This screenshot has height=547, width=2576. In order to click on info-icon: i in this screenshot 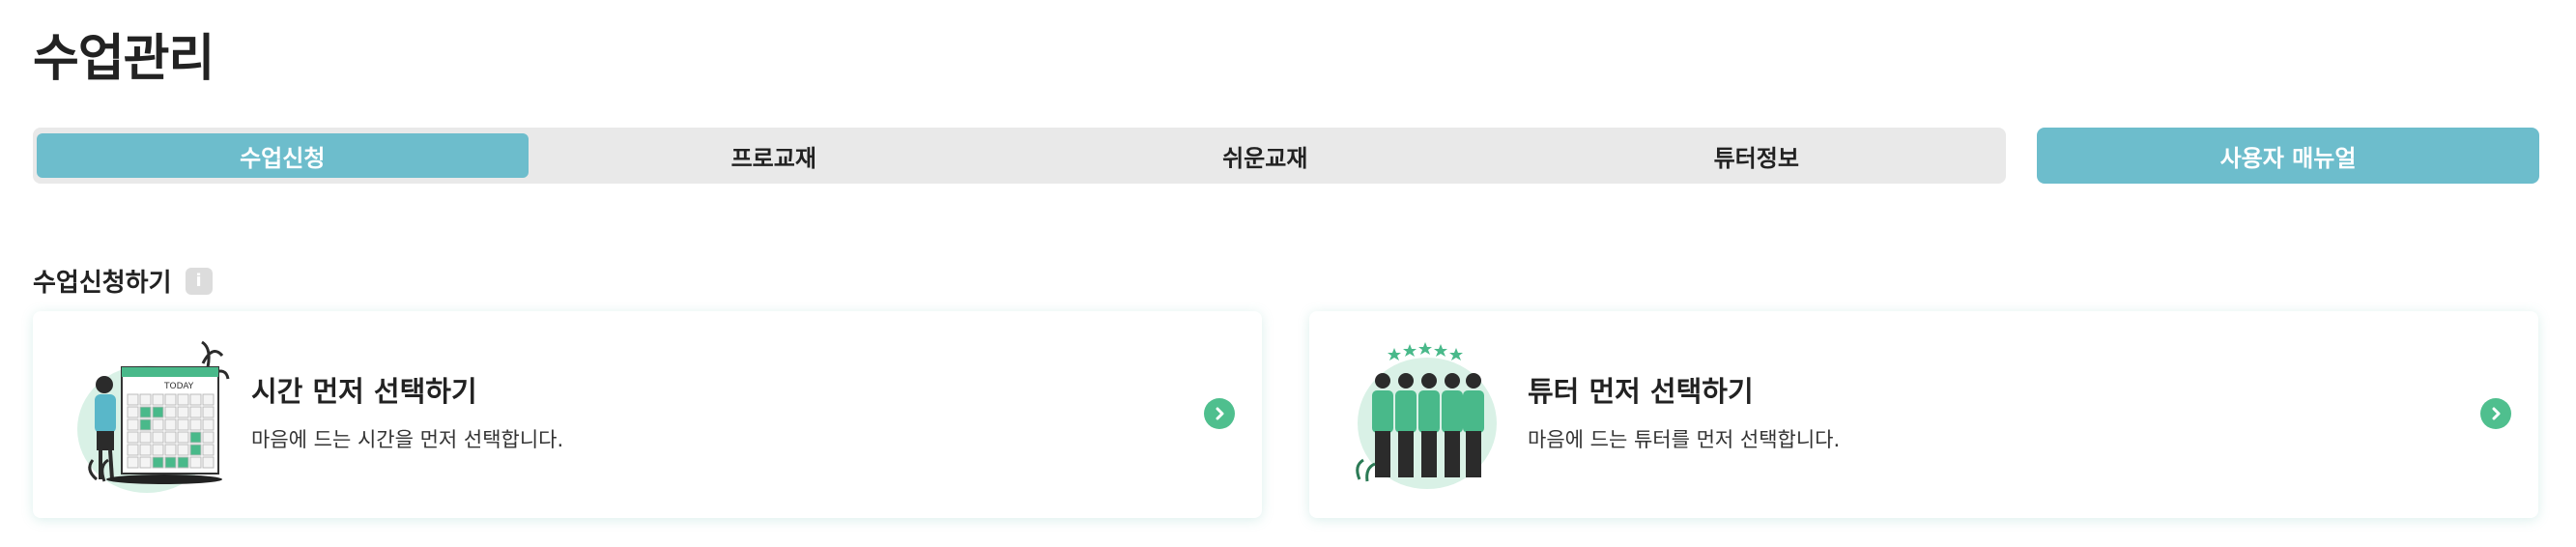, I will do `click(199, 281)`.